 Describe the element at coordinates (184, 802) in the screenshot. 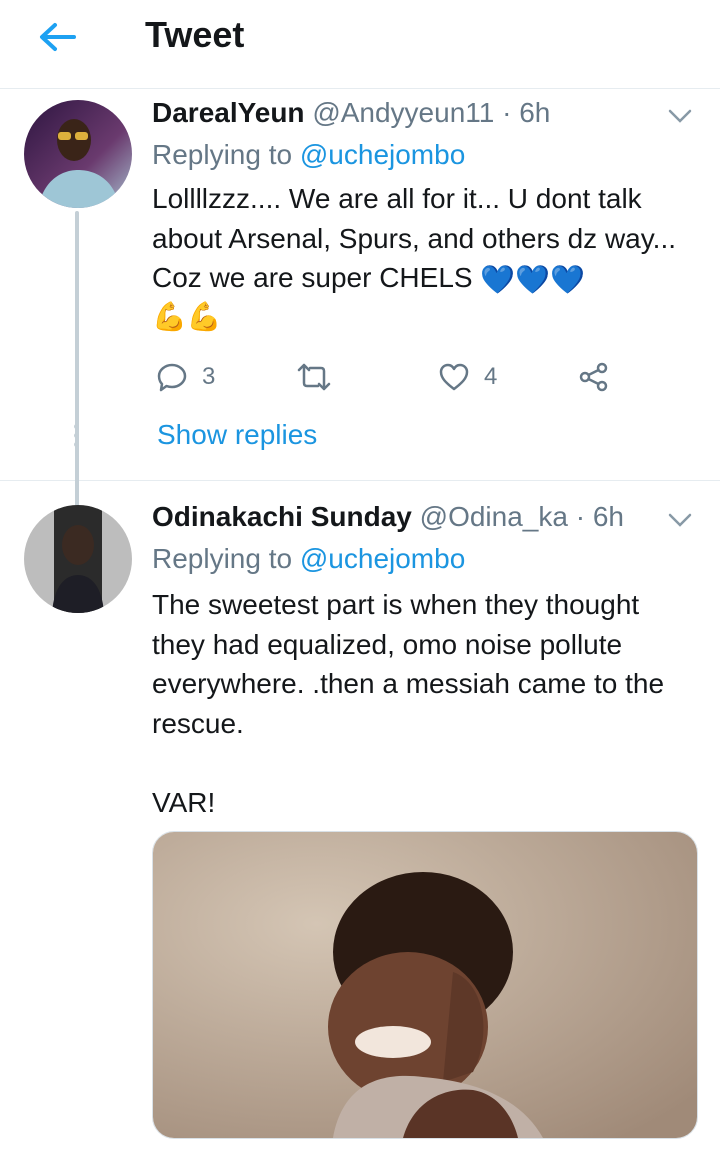

I see `tweet-text-footer: VAR!` at that location.